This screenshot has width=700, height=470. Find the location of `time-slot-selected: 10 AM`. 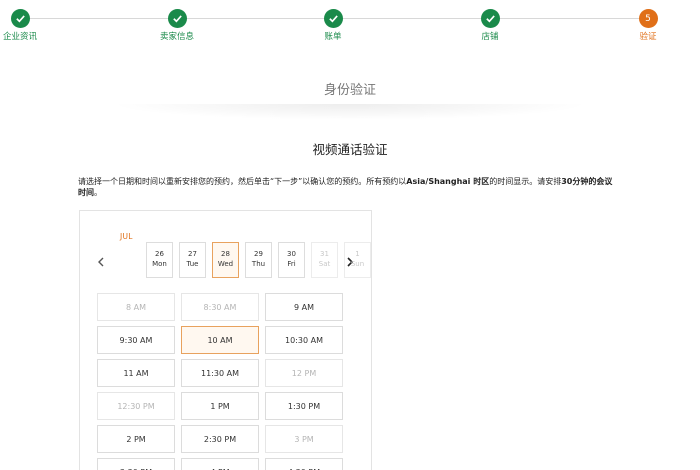

time-slot-selected: 10 AM is located at coordinates (220, 340).